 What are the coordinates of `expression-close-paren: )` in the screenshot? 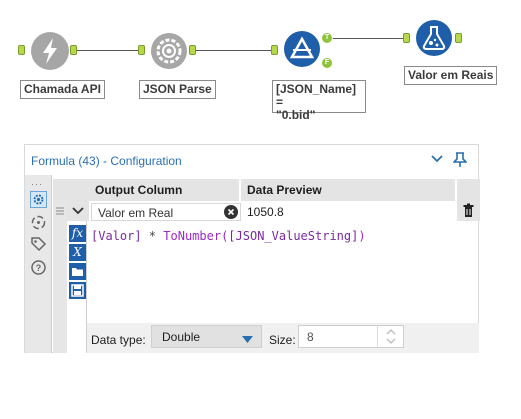 It's located at (362, 236).